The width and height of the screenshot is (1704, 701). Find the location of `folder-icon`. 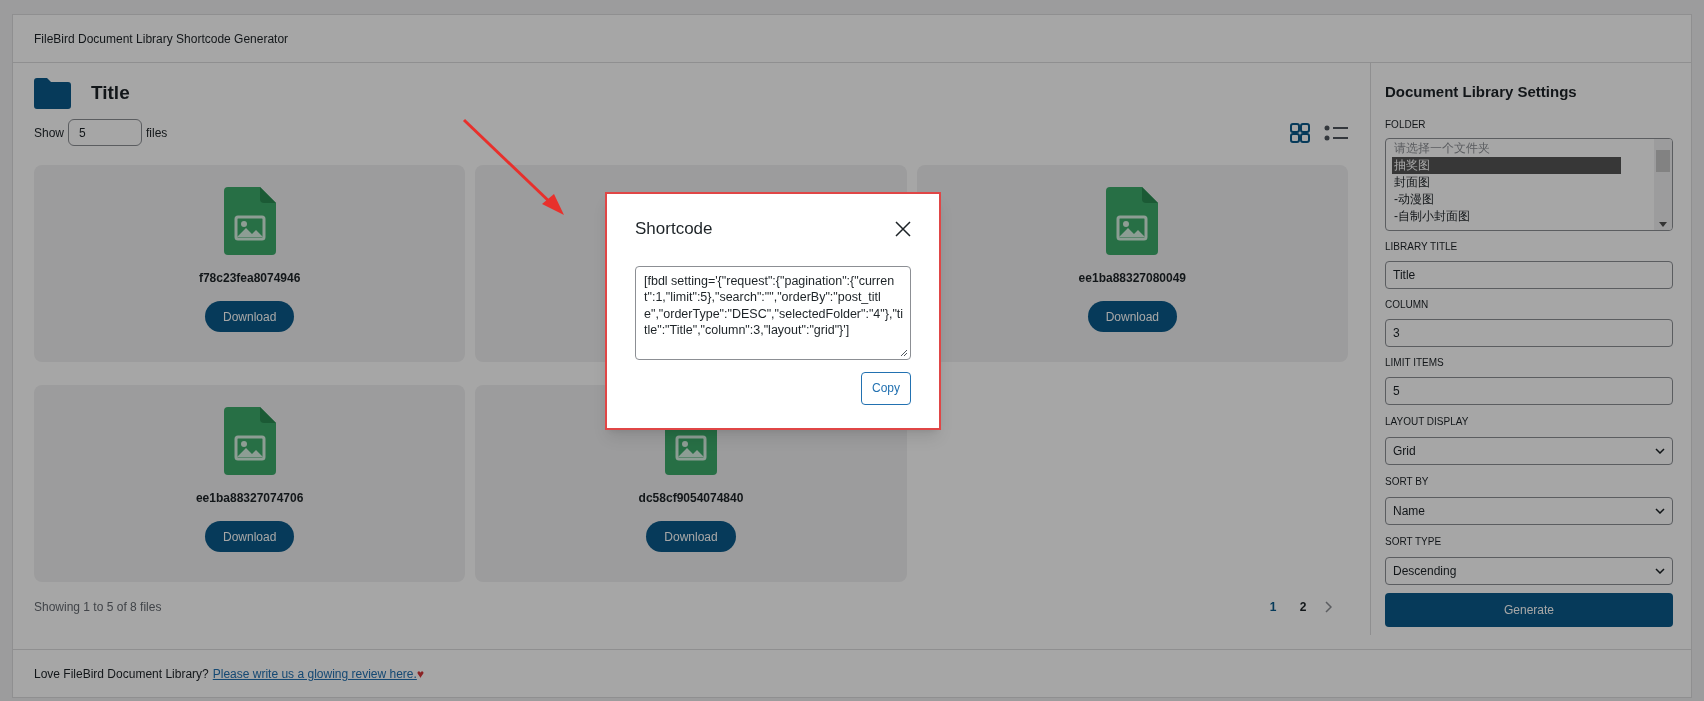

folder-icon is located at coordinates (52, 93).